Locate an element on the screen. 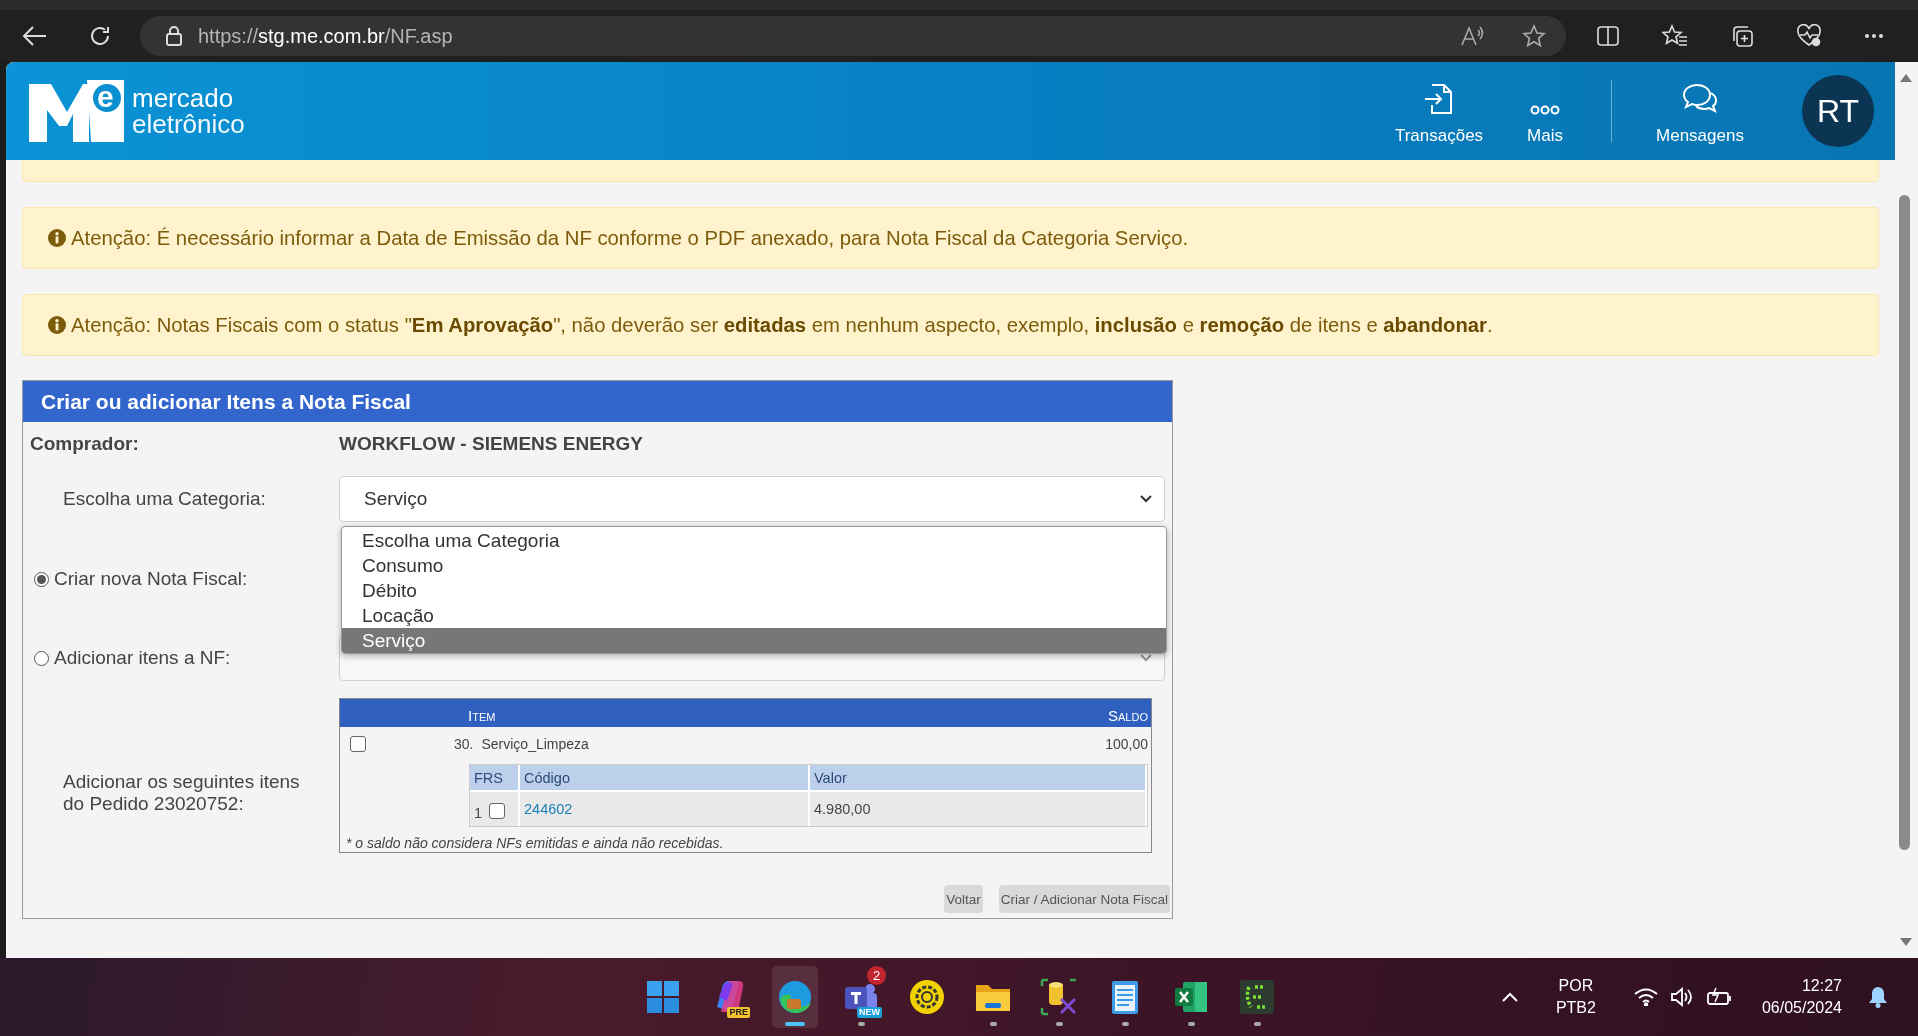 This screenshot has width=1918, height=1036. volume-icon is located at coordinates (1681, 997).